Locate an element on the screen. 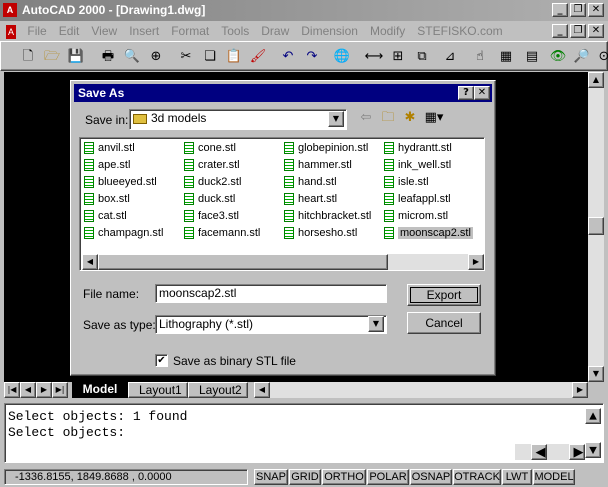 The image size is (608, 487). tab-last-icon: ▶| is located at coordinates (60, 390).